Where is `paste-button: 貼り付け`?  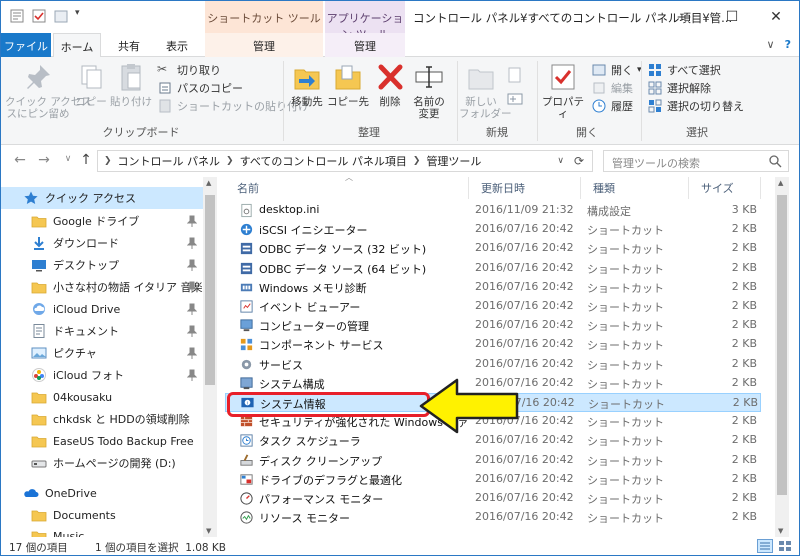
paste-button: 貼り付け is located at coordinates (131, 84).